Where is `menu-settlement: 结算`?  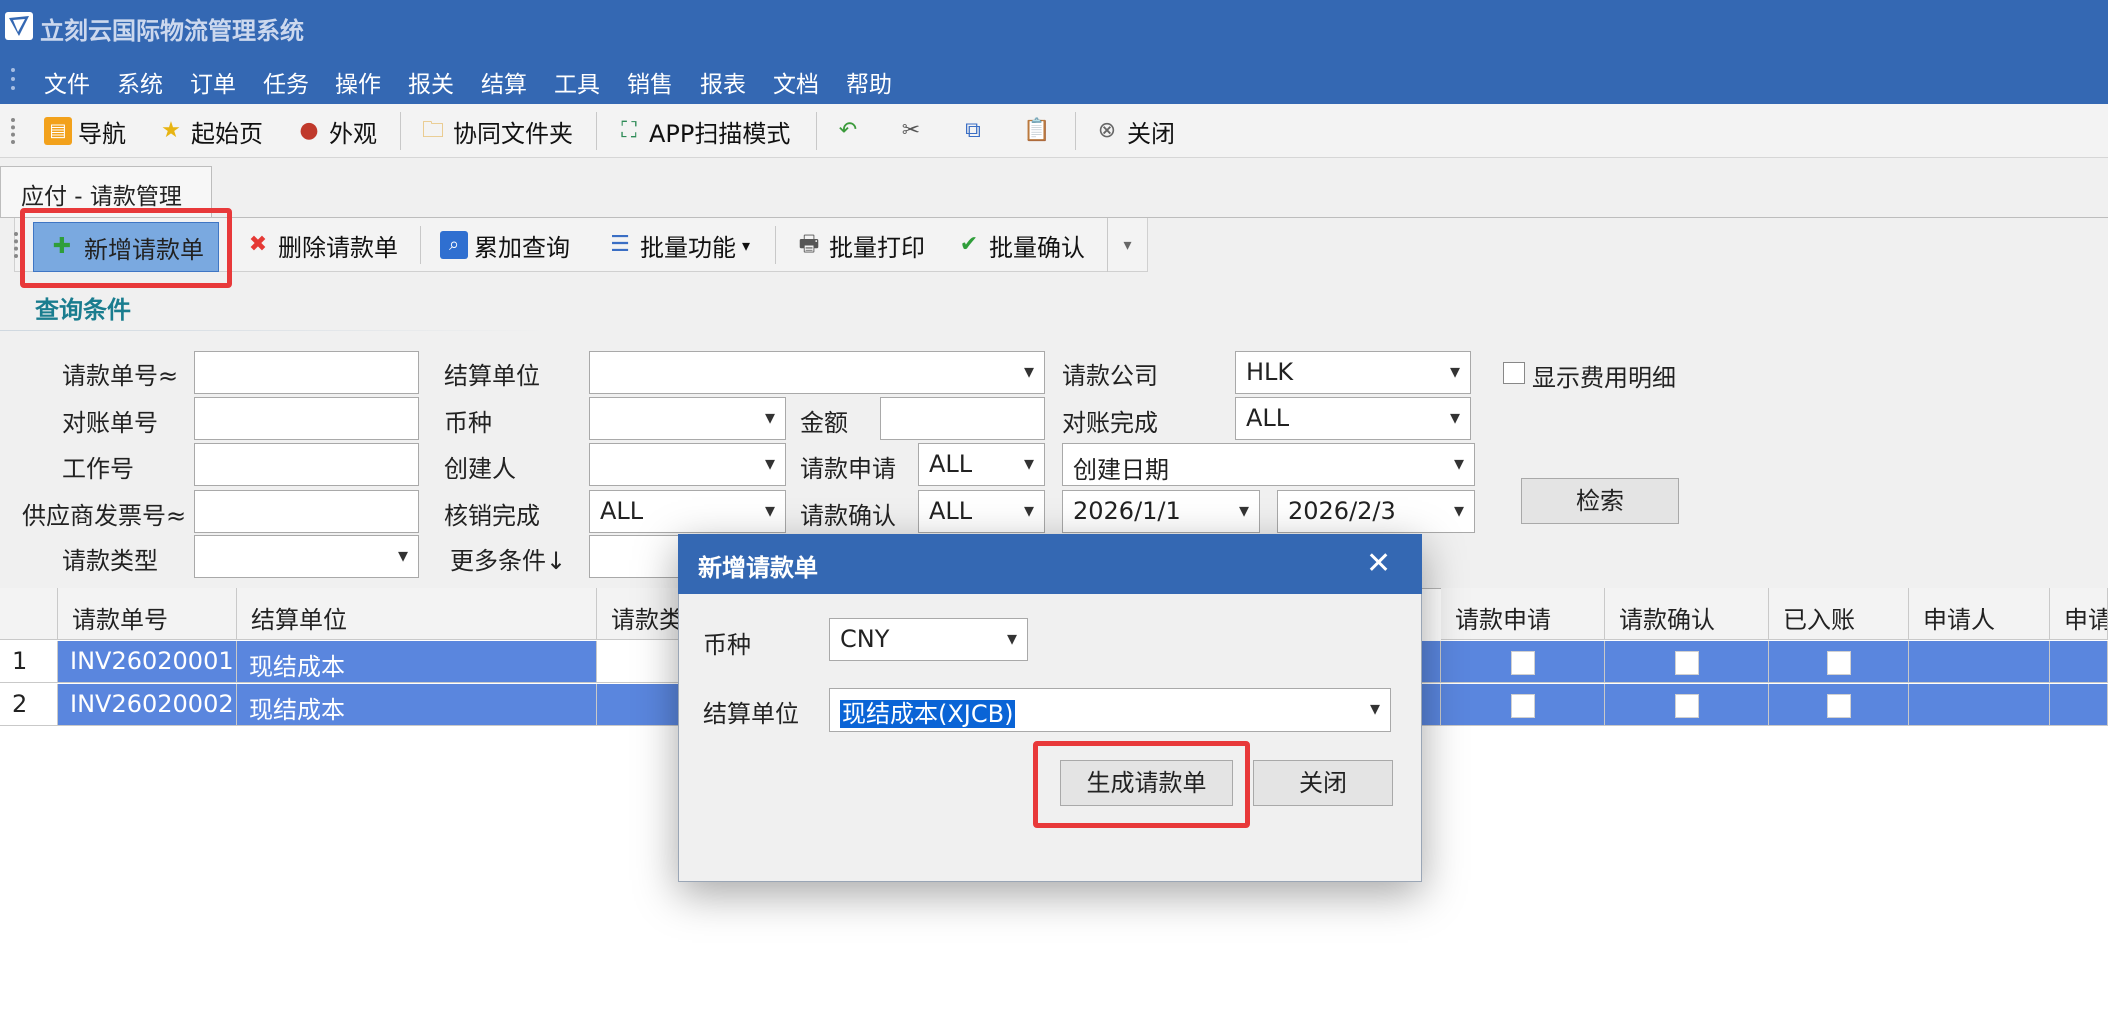
menu-settlement: 结算 is located at coordinates (504, 82).